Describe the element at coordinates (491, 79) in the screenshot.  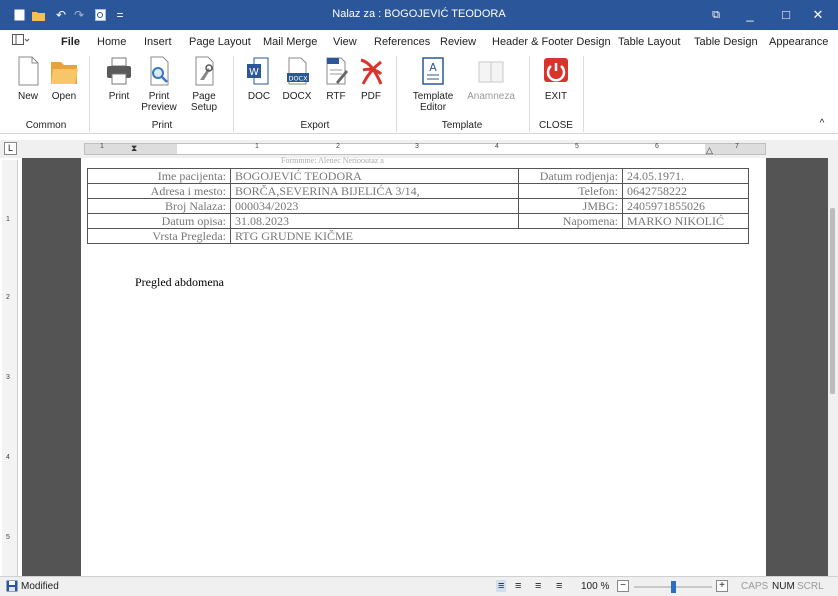
I see `anamneza-button: Anamneza` at that location.